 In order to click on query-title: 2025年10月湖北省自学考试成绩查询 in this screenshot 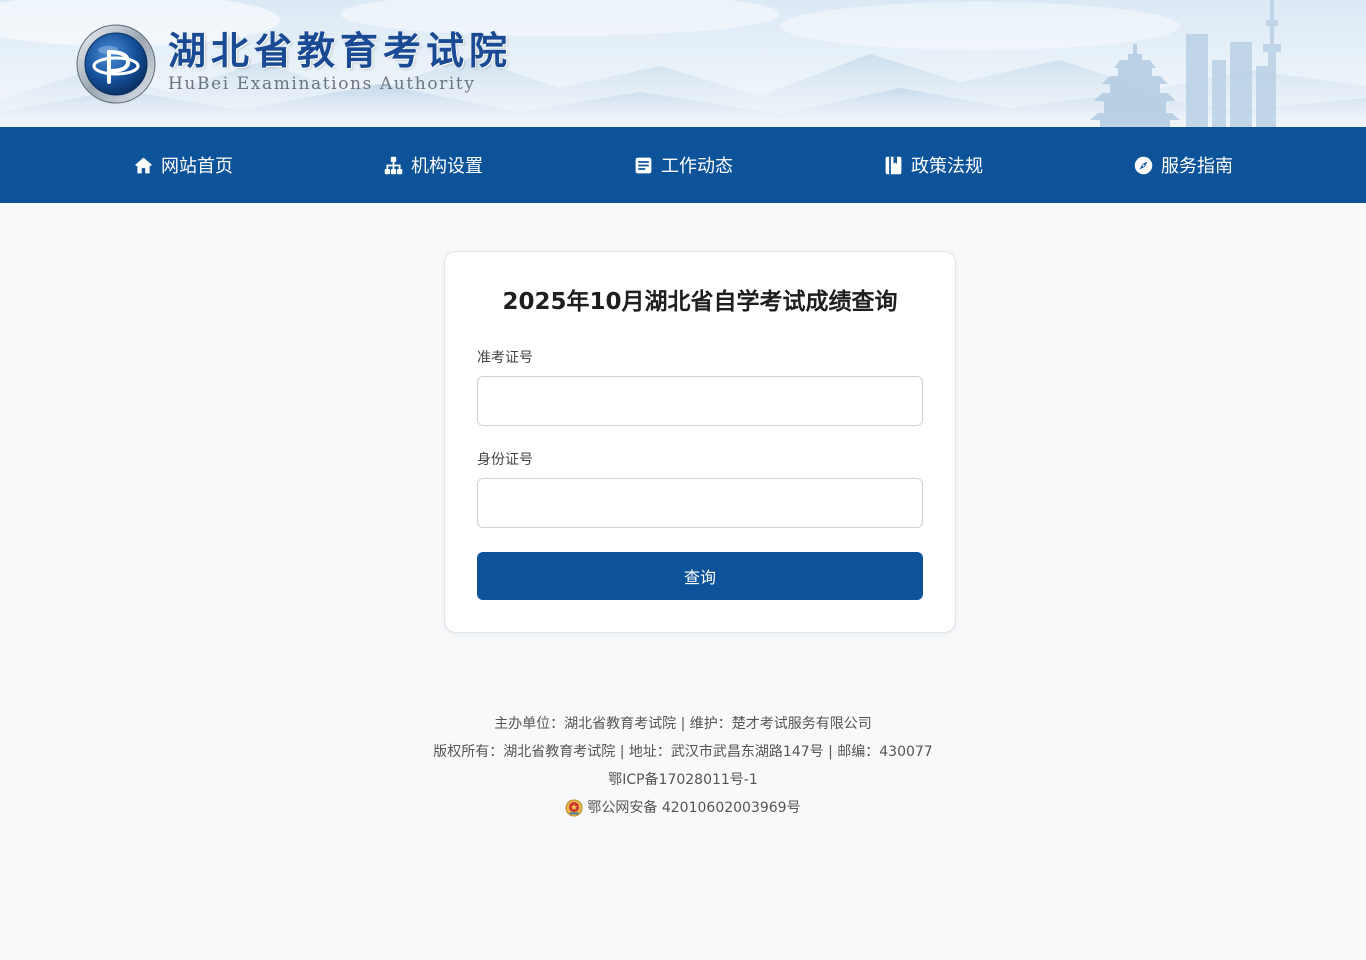, I will do `click(700, 302)`.